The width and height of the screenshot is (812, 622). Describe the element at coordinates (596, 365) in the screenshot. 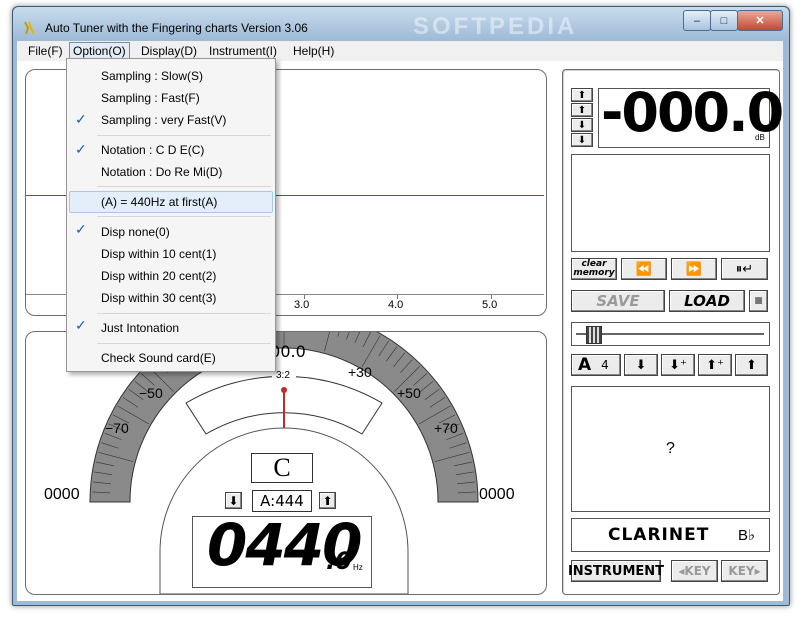

I see `transpose-display: A 4` at that location.